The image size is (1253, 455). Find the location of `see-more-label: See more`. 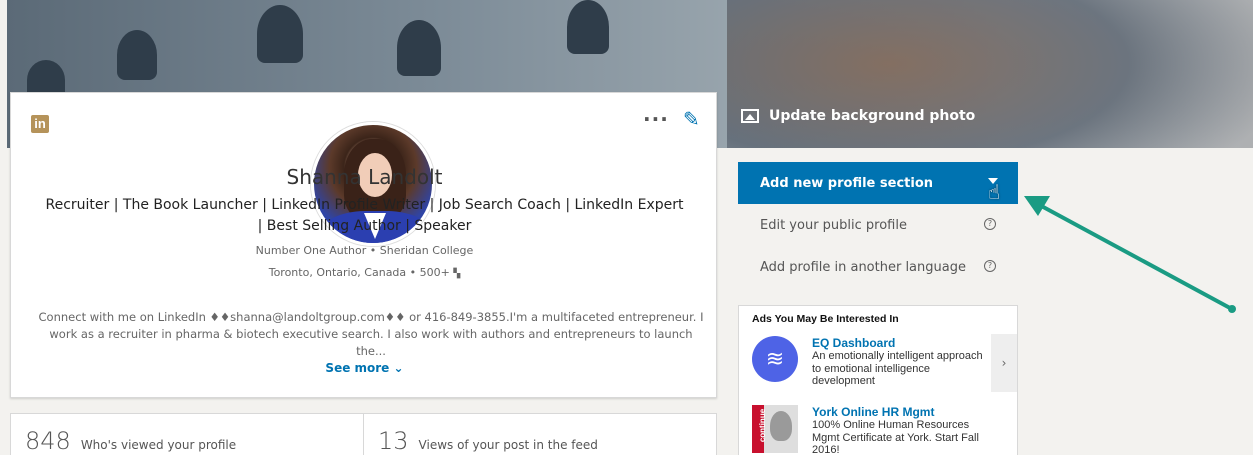

see-more-label: See more is located at coordinates (357, 368).